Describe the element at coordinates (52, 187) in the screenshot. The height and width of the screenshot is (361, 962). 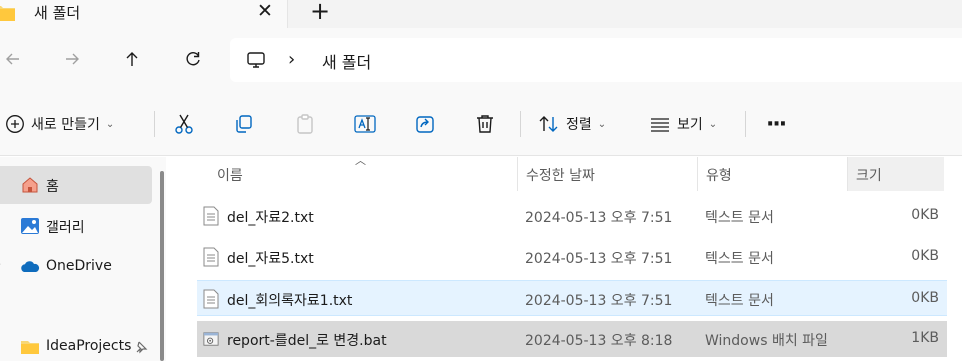
I see `sidebar-item-label: 홈` at that location.